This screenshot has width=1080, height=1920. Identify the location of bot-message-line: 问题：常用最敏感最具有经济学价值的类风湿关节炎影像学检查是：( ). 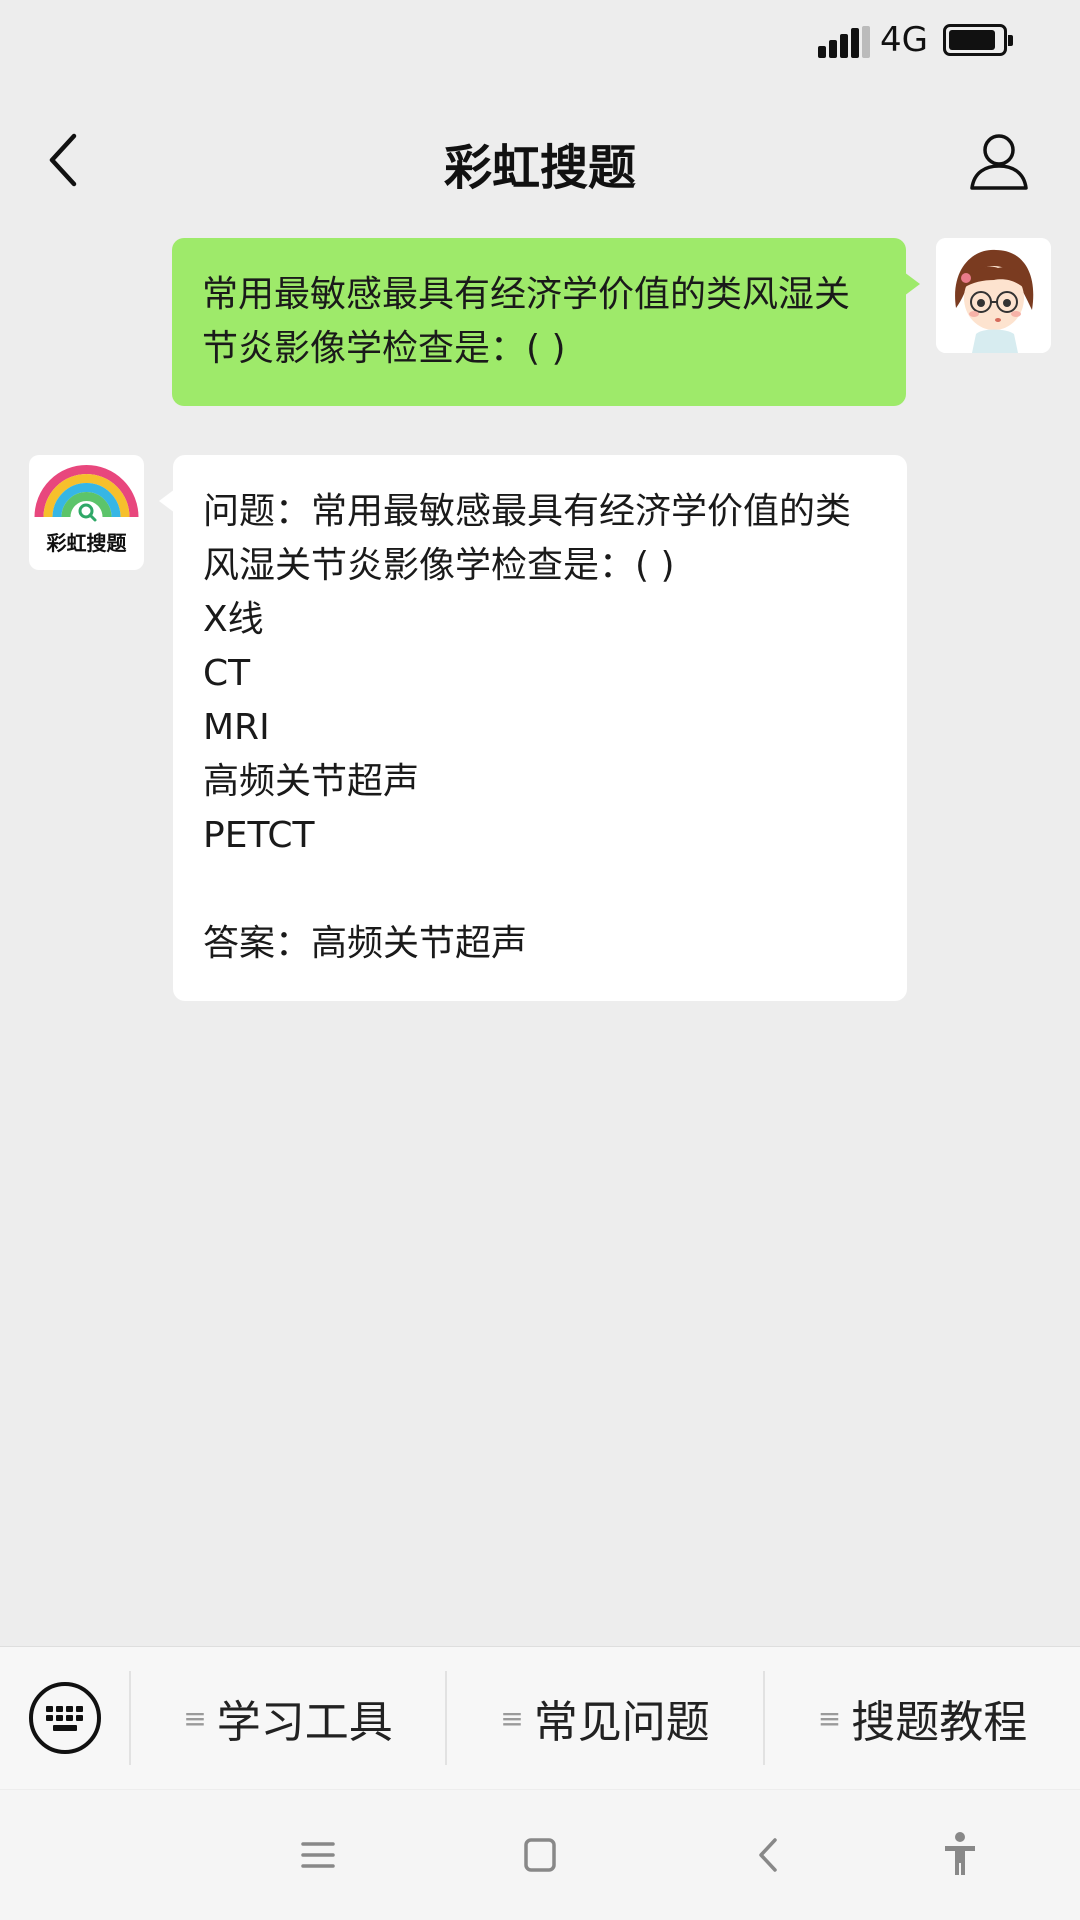
(527, 538).